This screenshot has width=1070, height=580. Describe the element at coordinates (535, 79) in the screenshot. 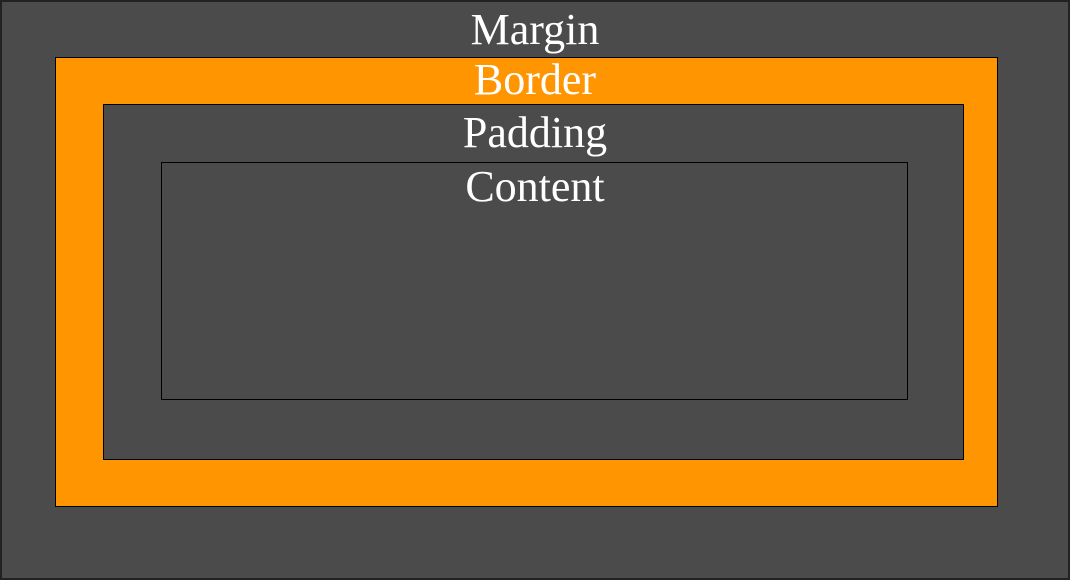

I see `border-label: Border` at that location.